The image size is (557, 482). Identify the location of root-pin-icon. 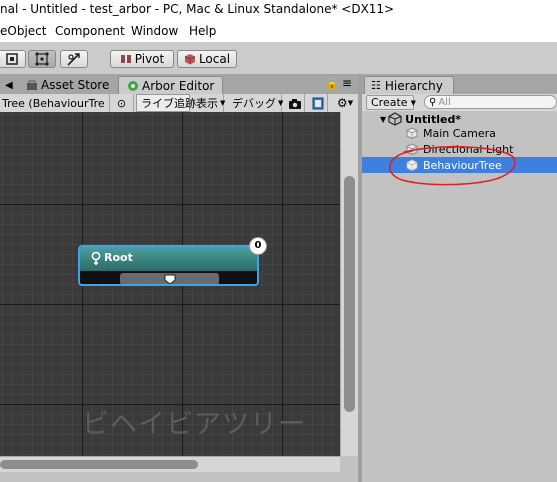
(96, 258).